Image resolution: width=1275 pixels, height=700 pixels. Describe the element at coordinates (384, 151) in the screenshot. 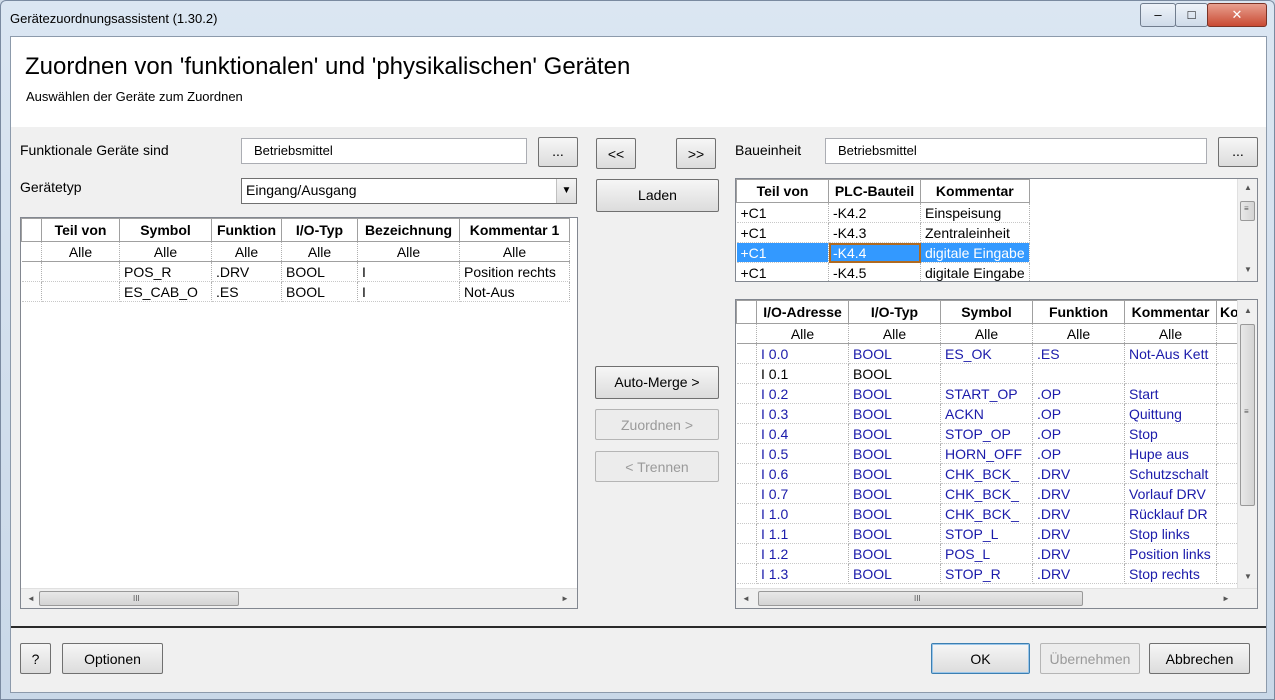

I see `functional-devices-field: Betriebsmittel` at that location.